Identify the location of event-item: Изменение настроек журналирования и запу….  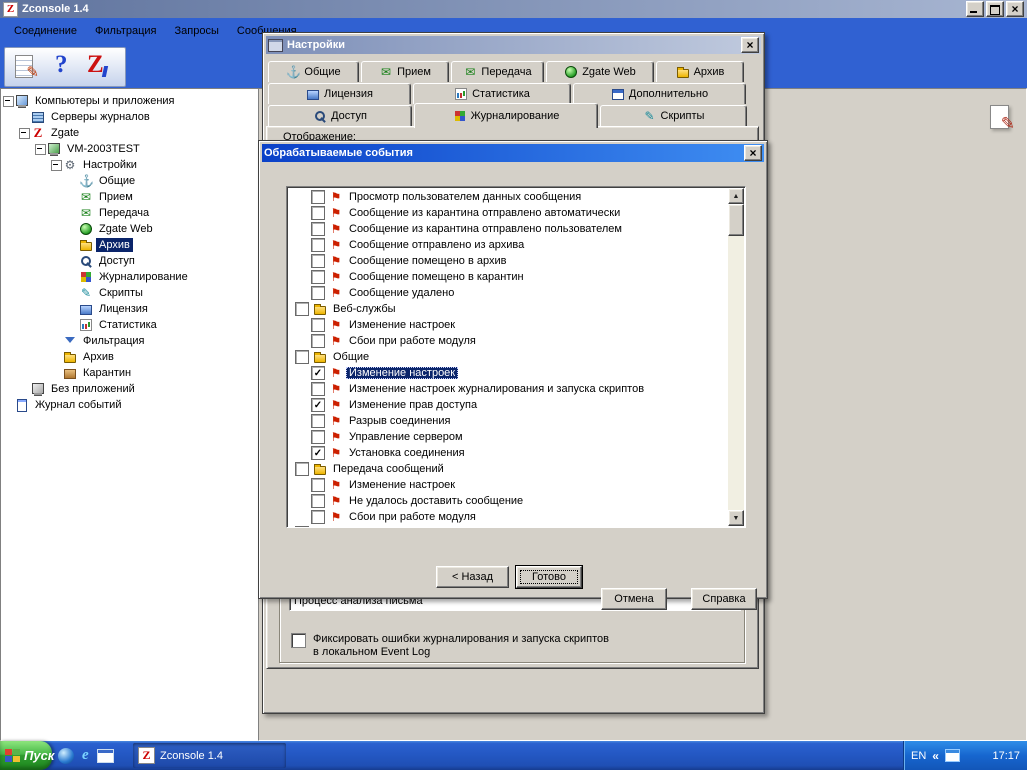
(507, 389).